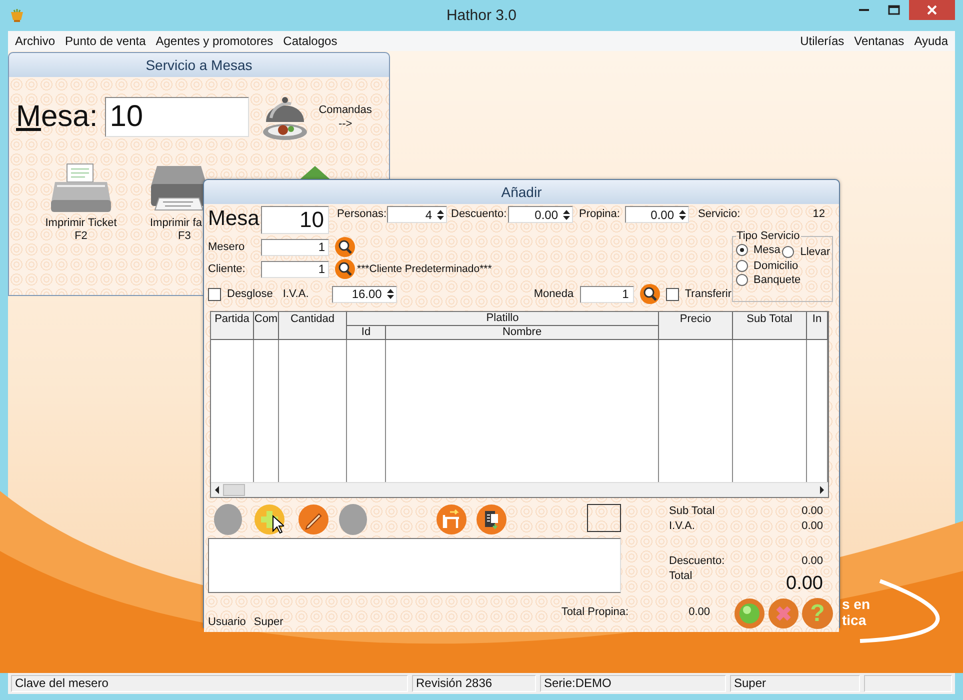 The height and width of the screenshot is (700, 963). Describe the element at coordinates (894, 10) in the screenshot. I see `maximize-icon` at that location.